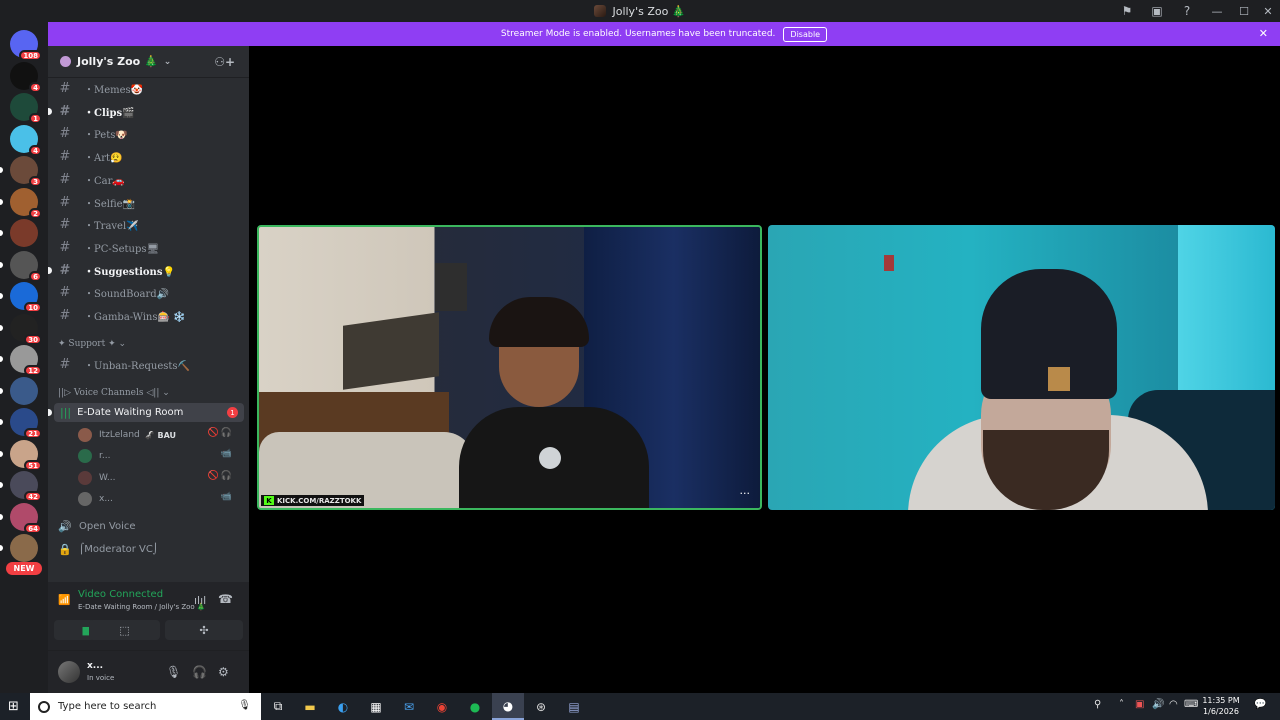 Image resolution: width=1280 pixels, height=720 pixels. Describe the element at coordinates (145, 111) in the screenshot. I see `channel-item: # ・Clips🎬` at that location.